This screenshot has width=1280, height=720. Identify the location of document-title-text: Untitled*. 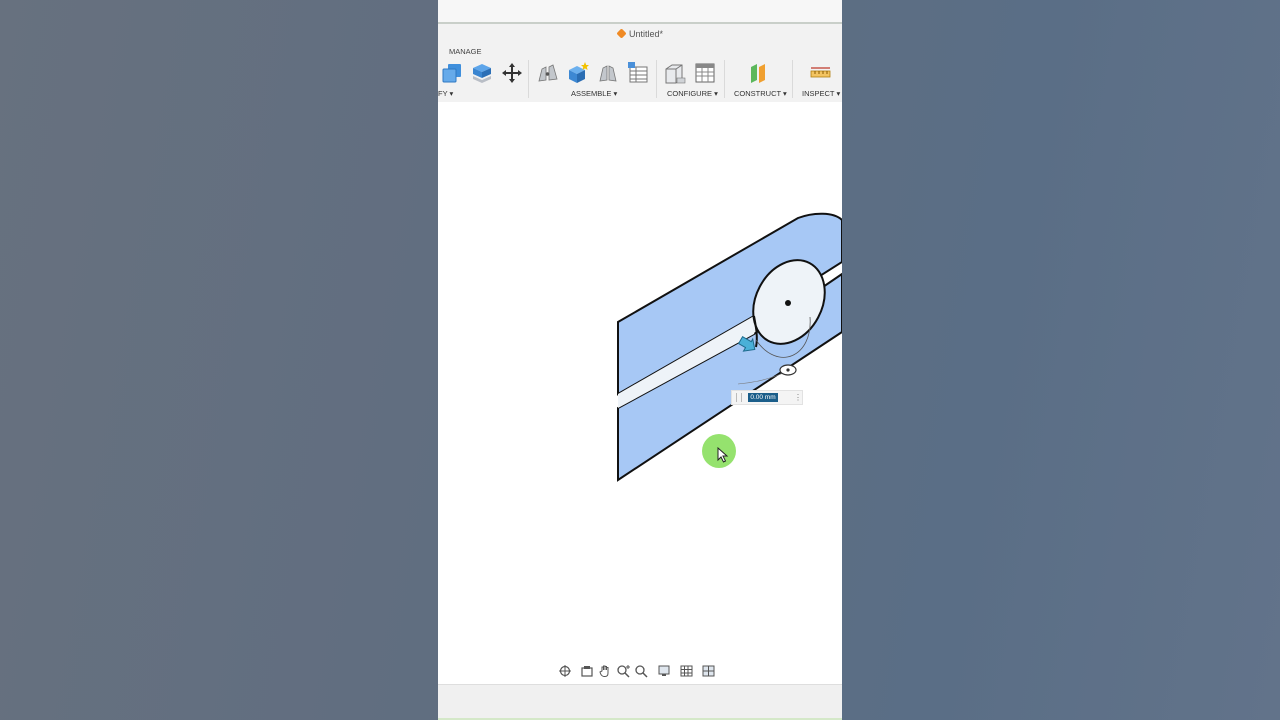
(646, 34).